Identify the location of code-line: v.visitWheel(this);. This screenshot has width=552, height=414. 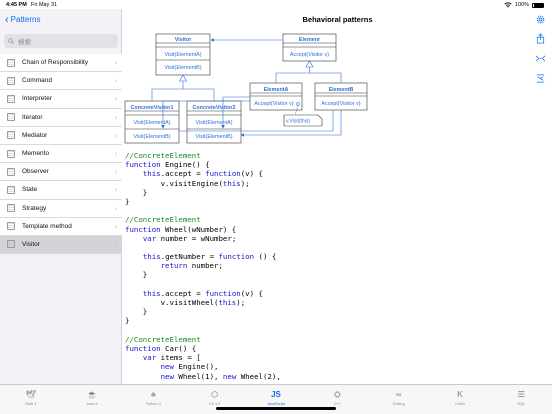
(203, 302).